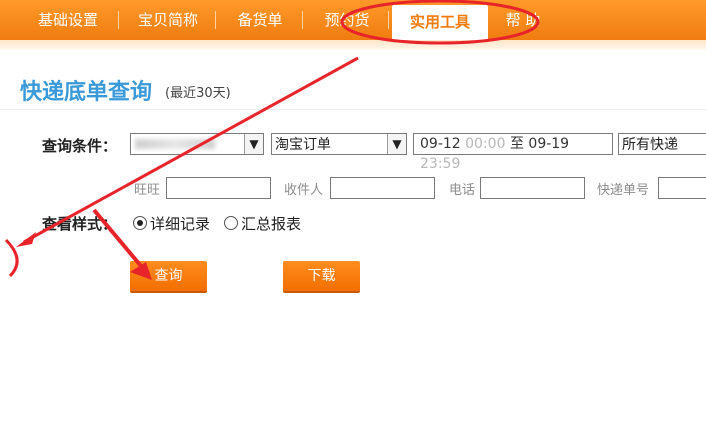 This screenshot has width=706, height=438. What do you see at coordinates (120, 241) in the screenshot?
I see `pointer-arrow-line` at bounding box center [120, 241].